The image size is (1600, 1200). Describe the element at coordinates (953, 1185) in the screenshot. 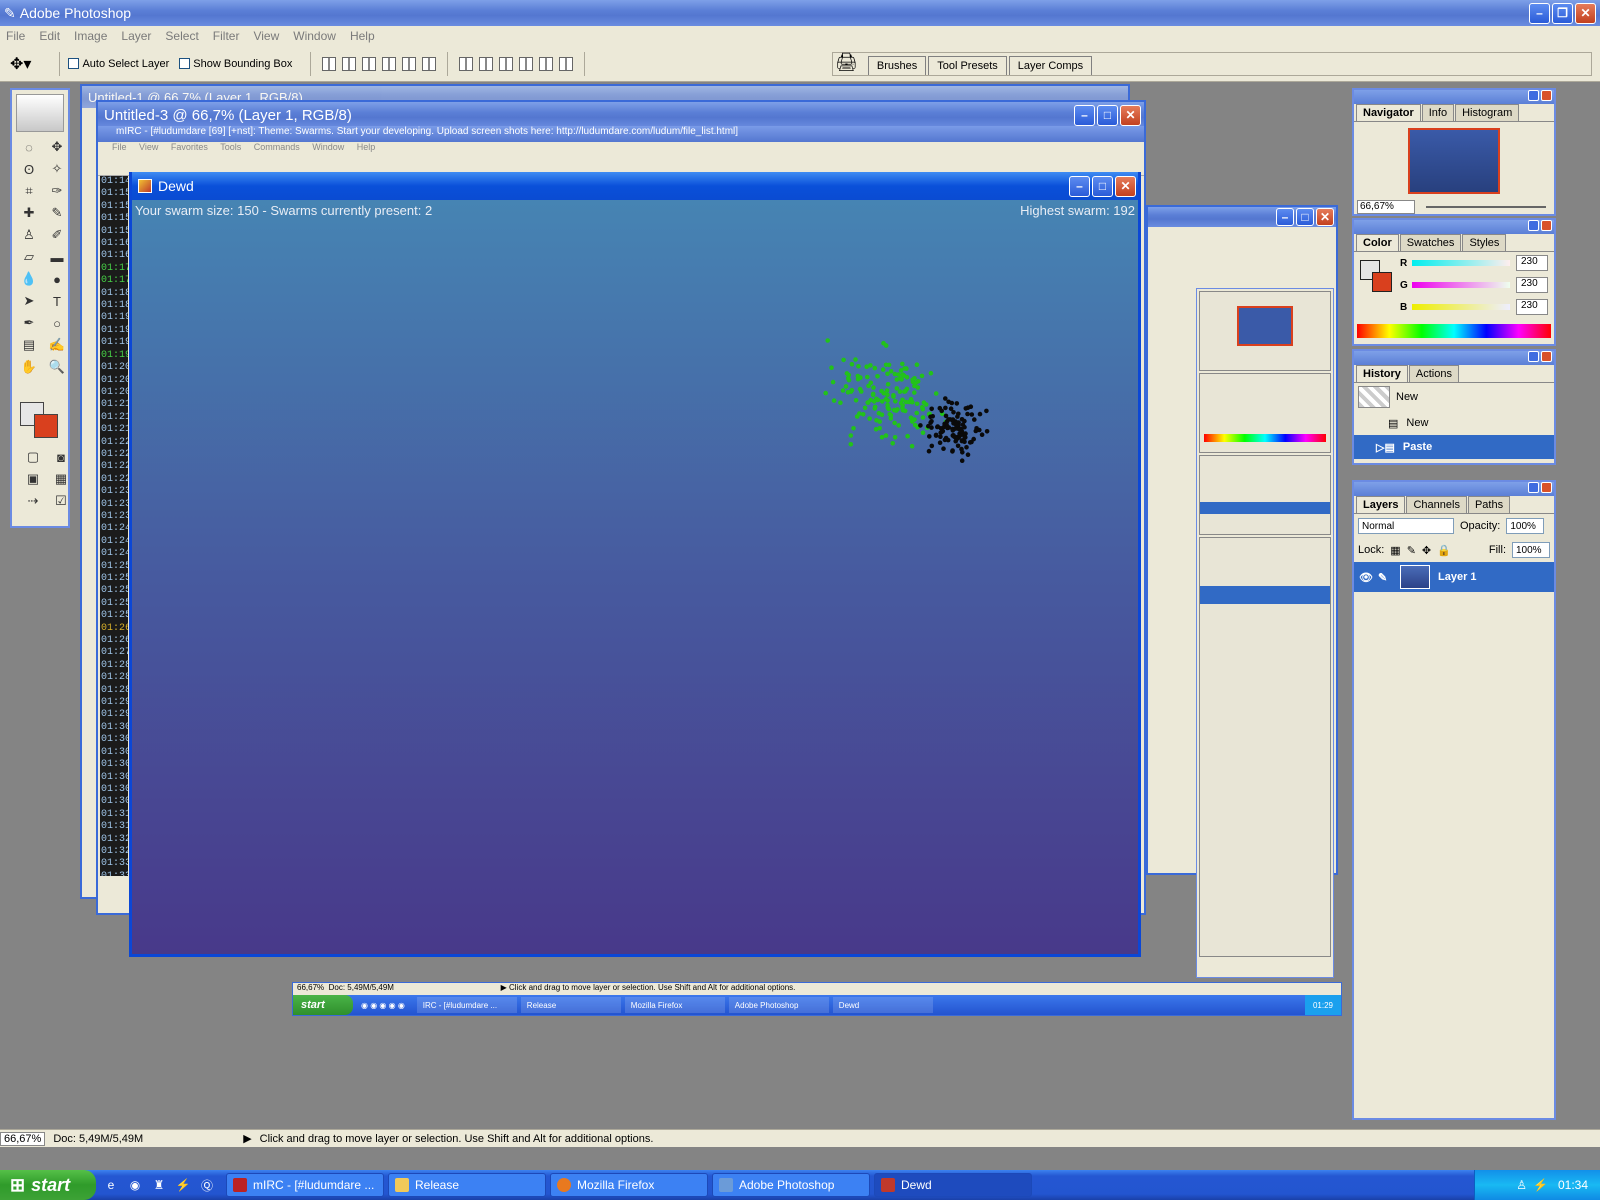

I see `task-dewd: Dewd` at that location.